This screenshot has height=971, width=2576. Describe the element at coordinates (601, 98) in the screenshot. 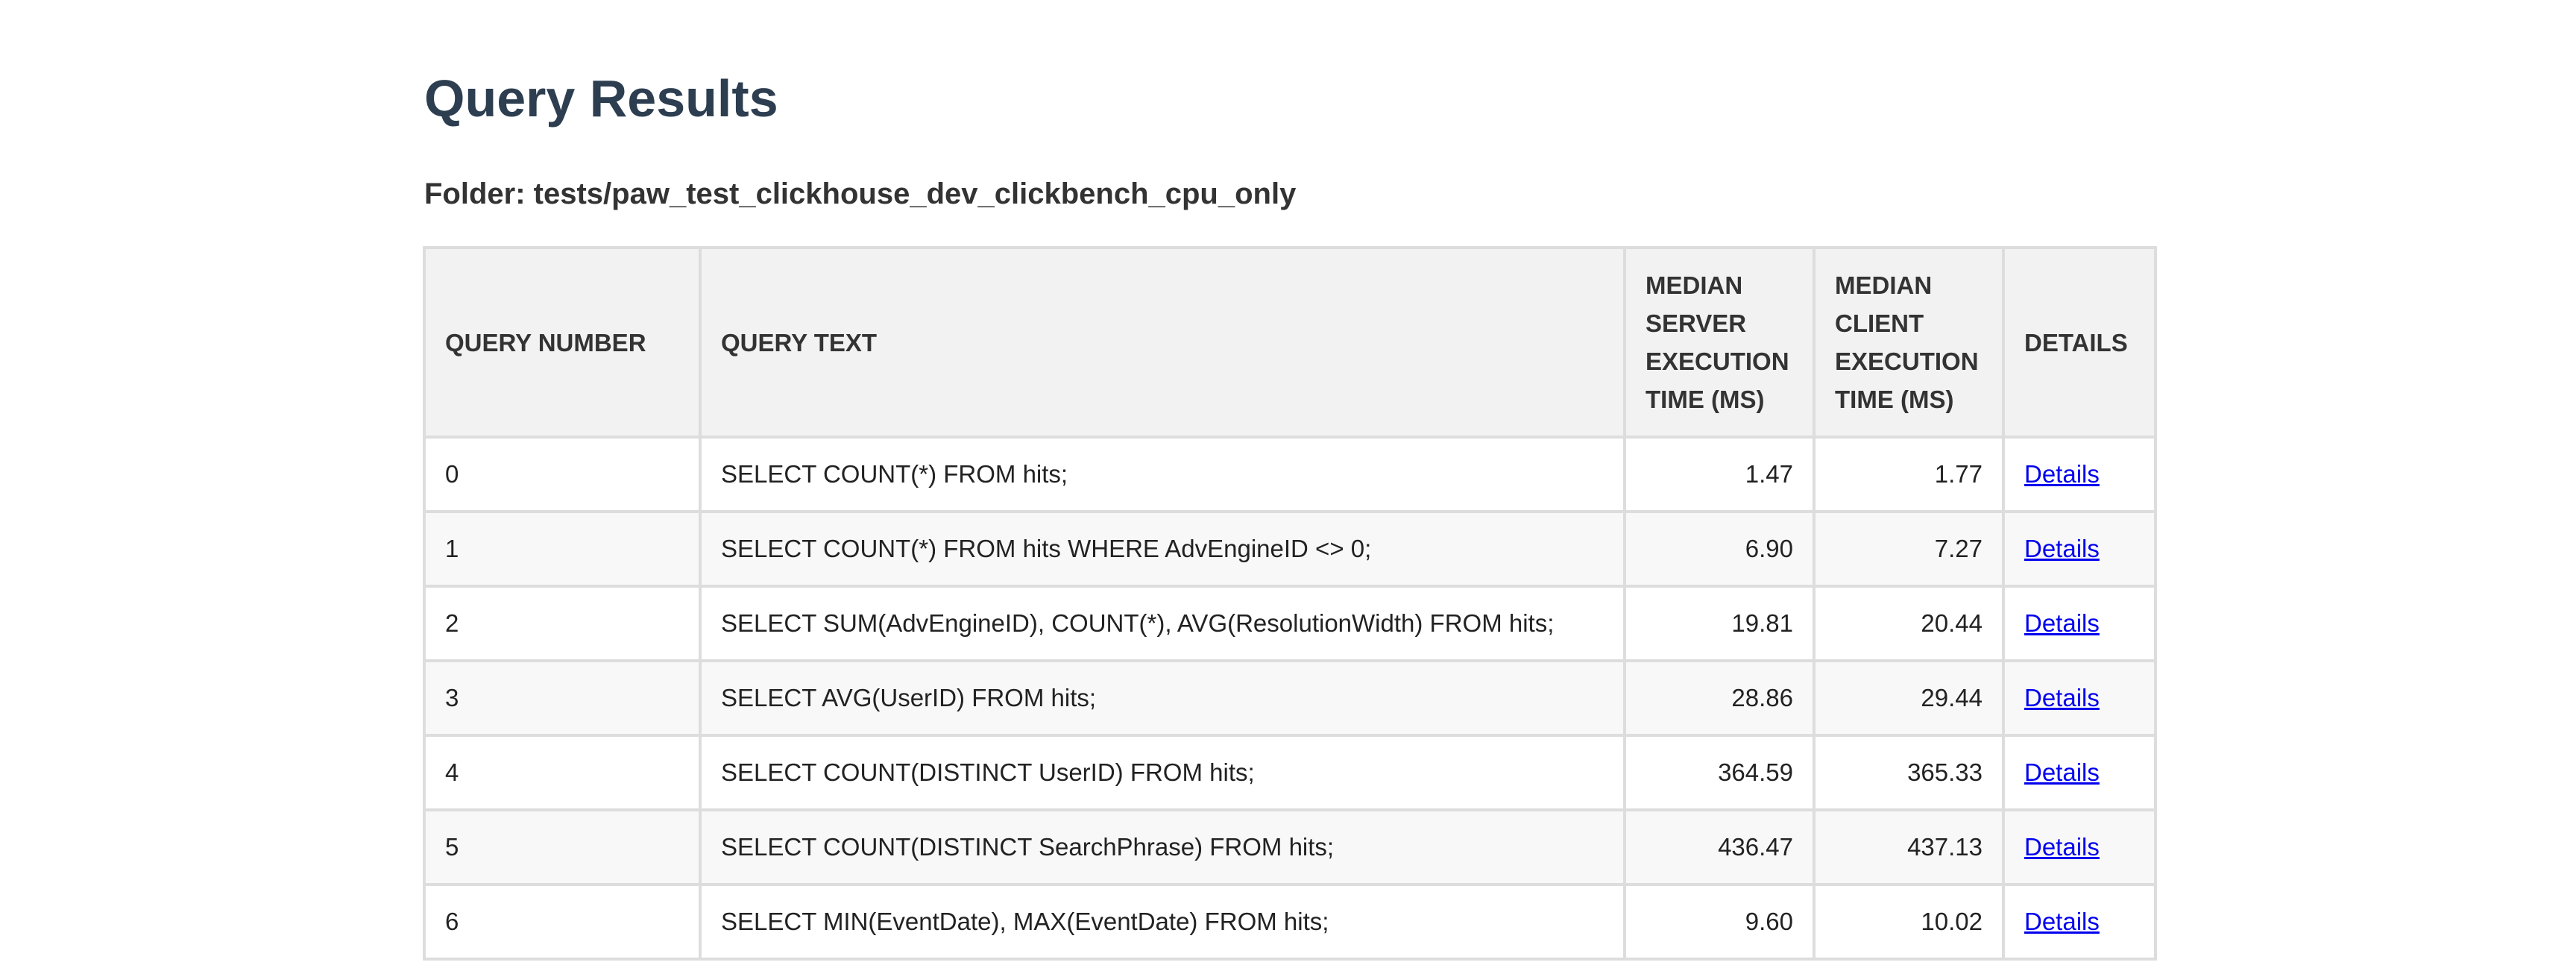

I see `page-title: Query Results` at that location.